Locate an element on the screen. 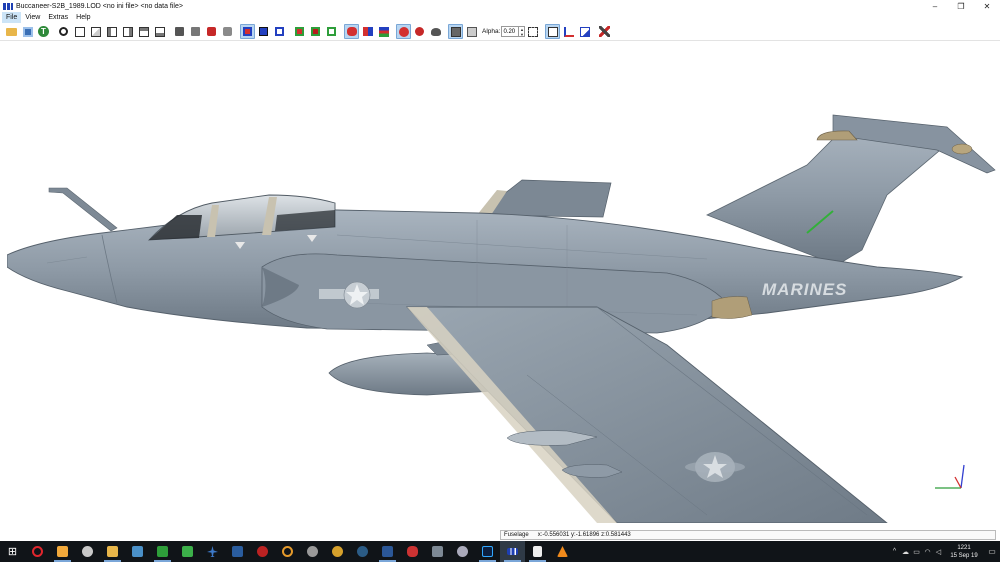  app-green-icon is located at coordinates (162, 551).